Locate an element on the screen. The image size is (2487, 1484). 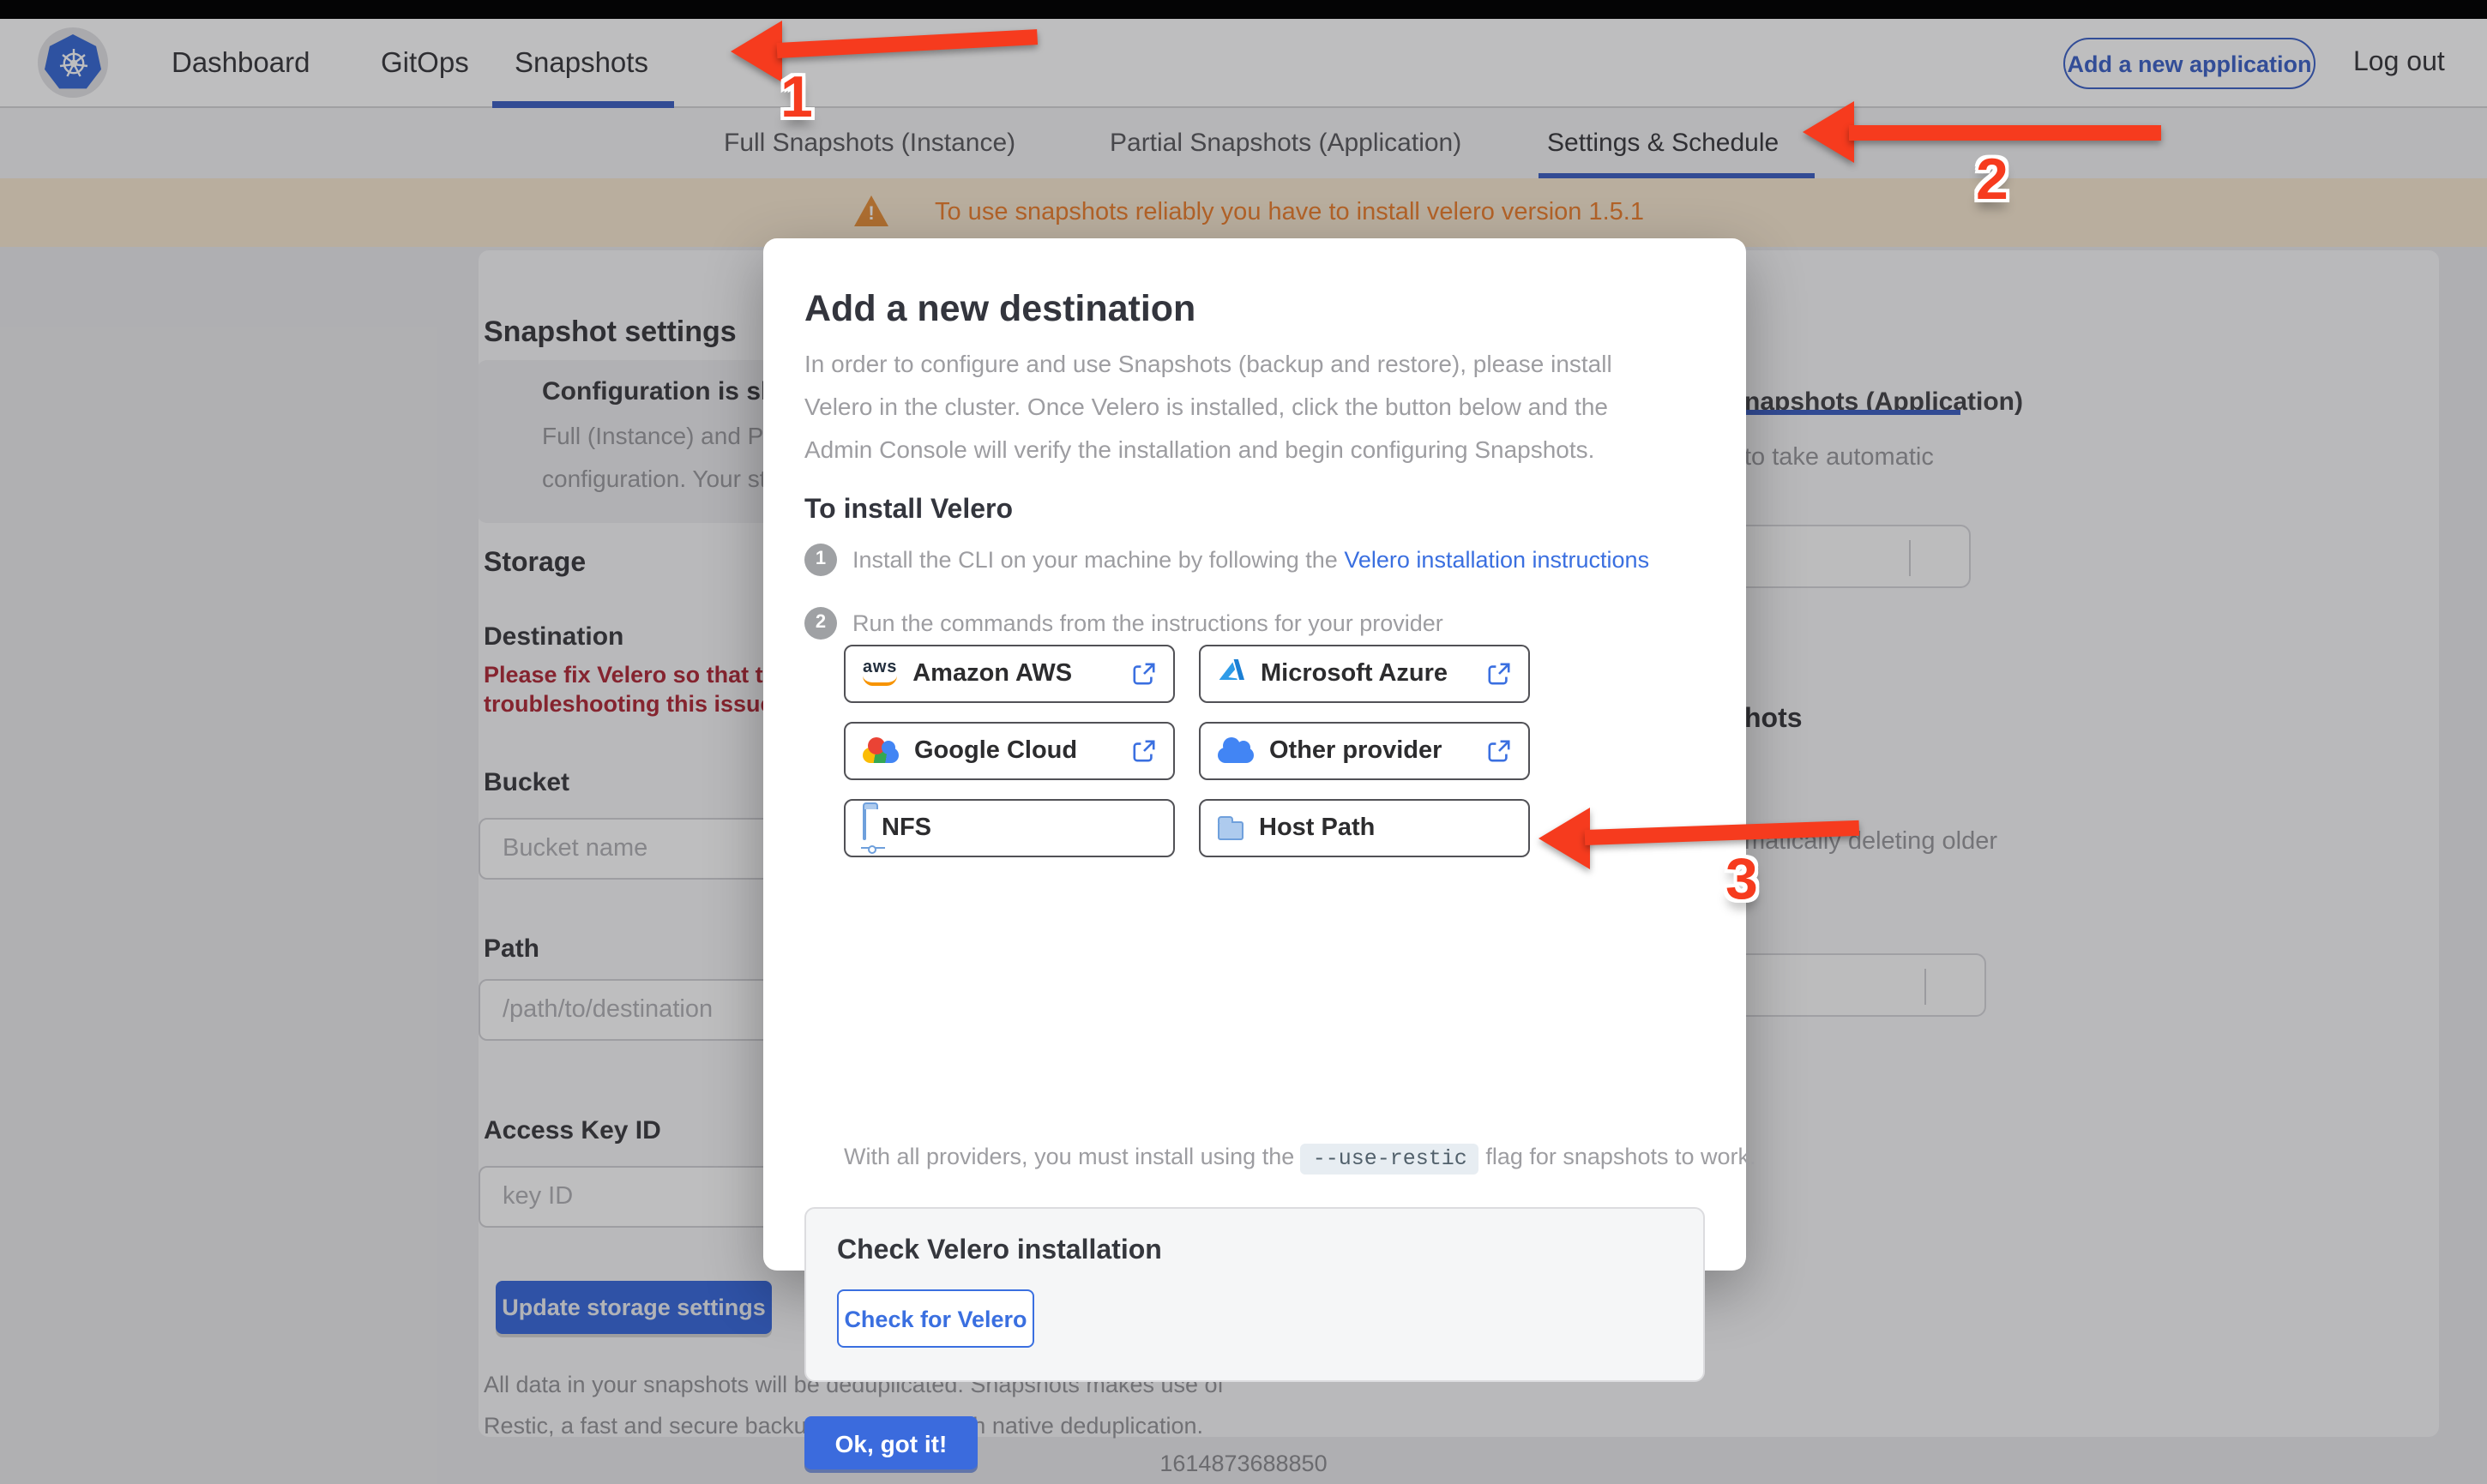
install-velero-heading: To install Velero is located at coordinates (909, 511).